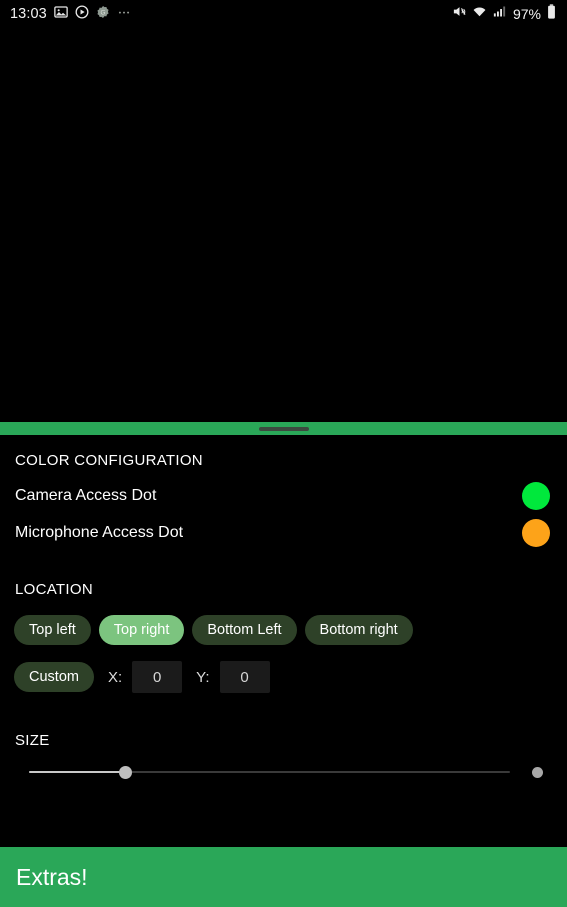 The height and width of the screenshot is (907, 567). Describe the element at coordinates (52, 876) in the screenshot. I see `extras-label: Extras!` at that location.